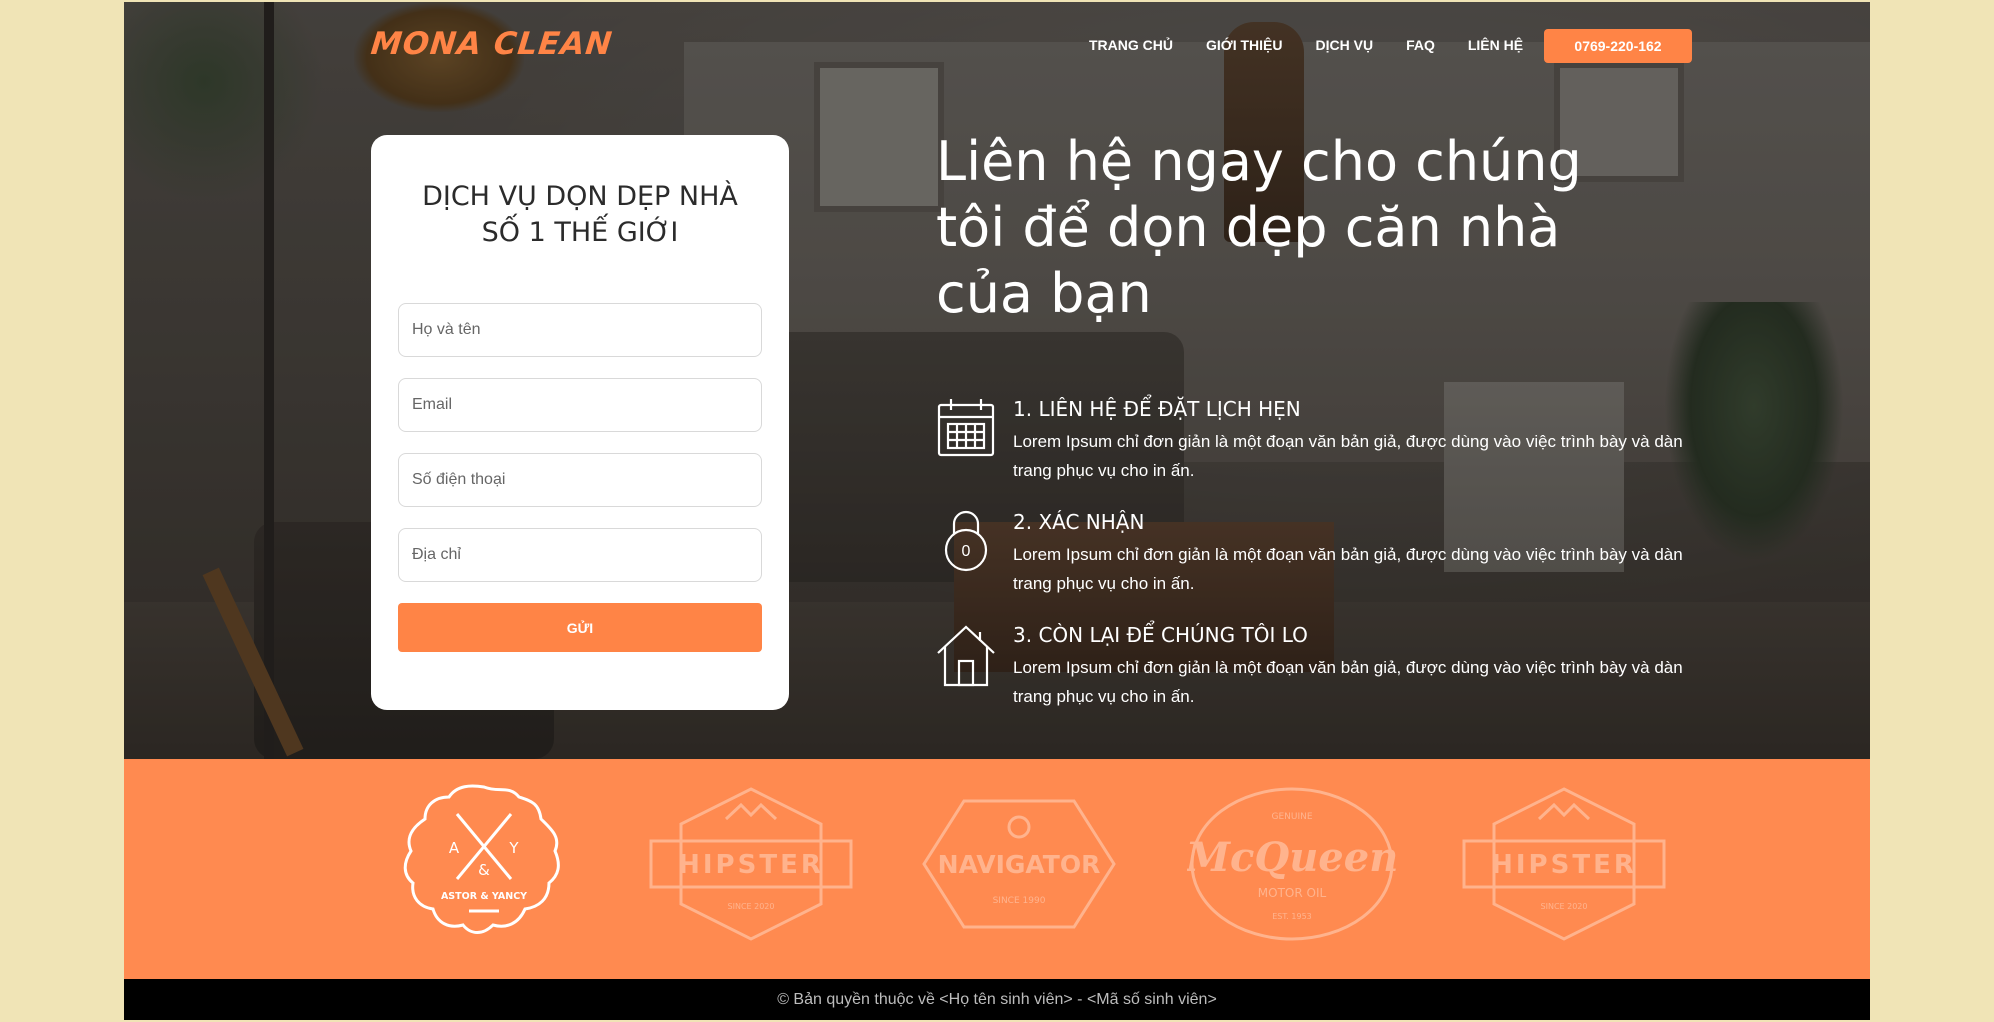  What do you see at coordinates (1292, 857) in the screenshot?
I see `svg-text: McQueen` at bounding box center [1292, 857].